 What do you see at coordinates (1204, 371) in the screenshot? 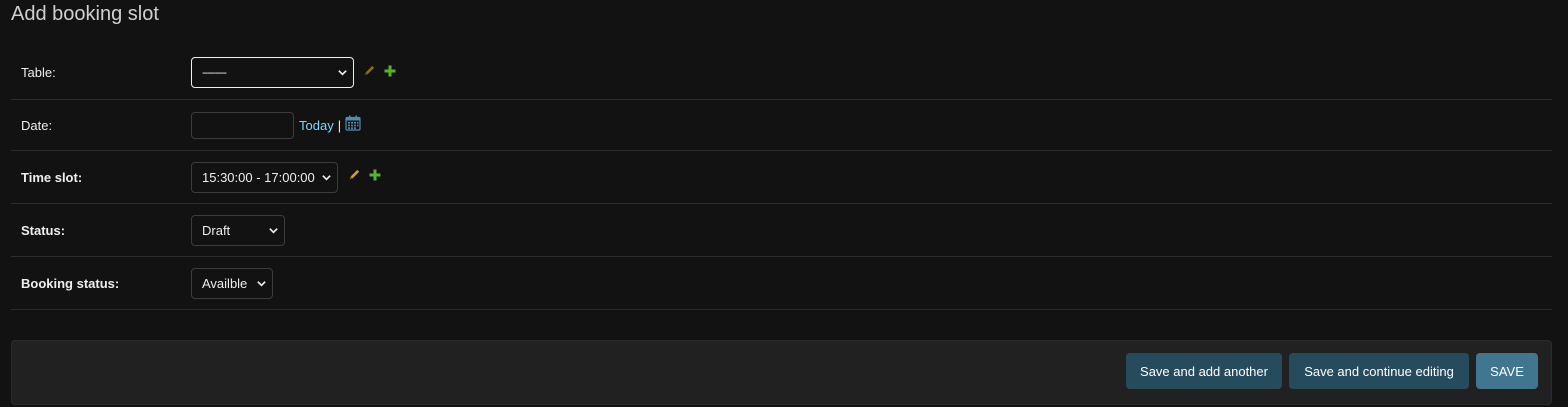
I see `save-and-add-another-button: Save and add another` at bounding box center [1204, 371].